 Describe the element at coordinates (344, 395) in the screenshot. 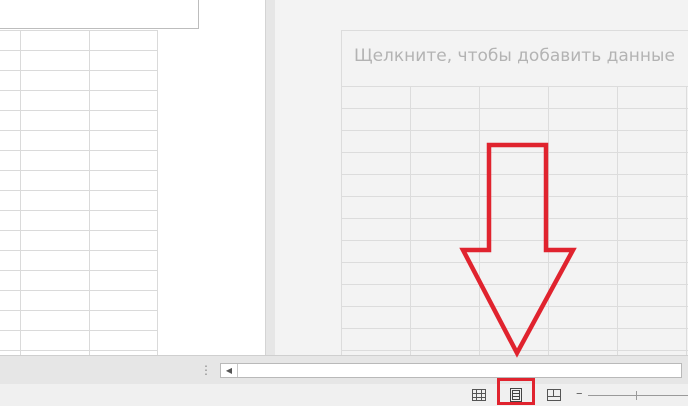

I see `status-bar: –` at that location.